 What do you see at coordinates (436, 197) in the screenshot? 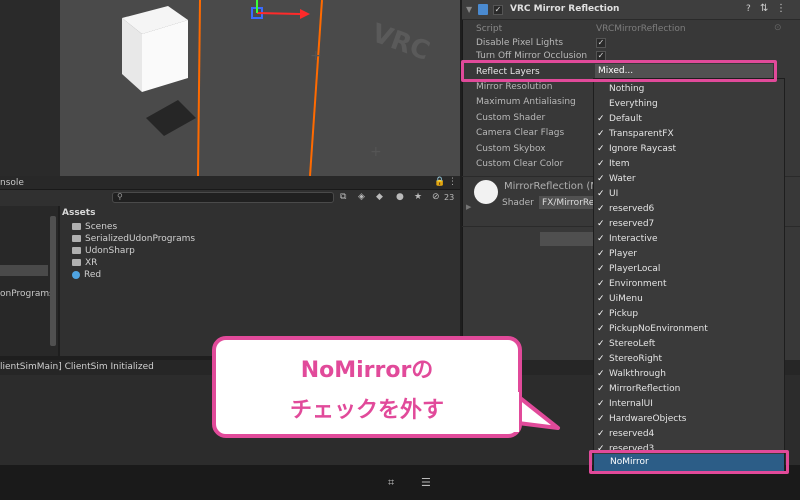
I see `hidden-count-icon: ⊘` at bounding box center [436, 197].